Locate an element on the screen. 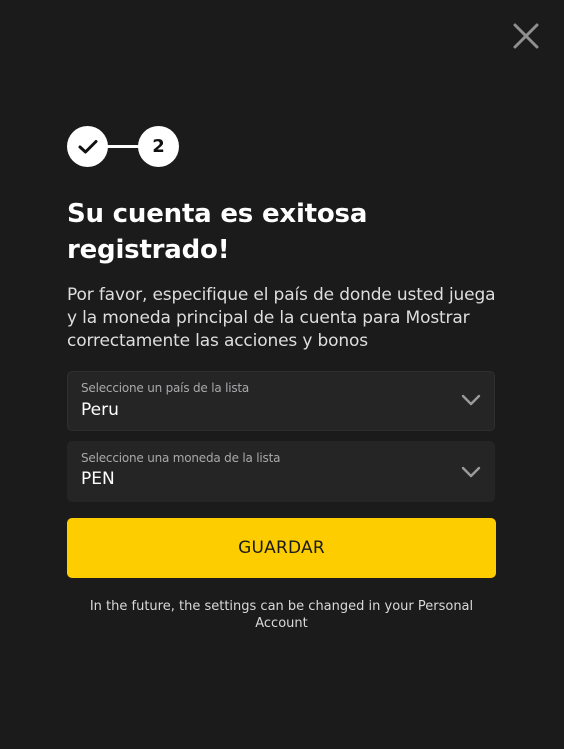  step-indicator: 2 is located at coordinates (123, 147).